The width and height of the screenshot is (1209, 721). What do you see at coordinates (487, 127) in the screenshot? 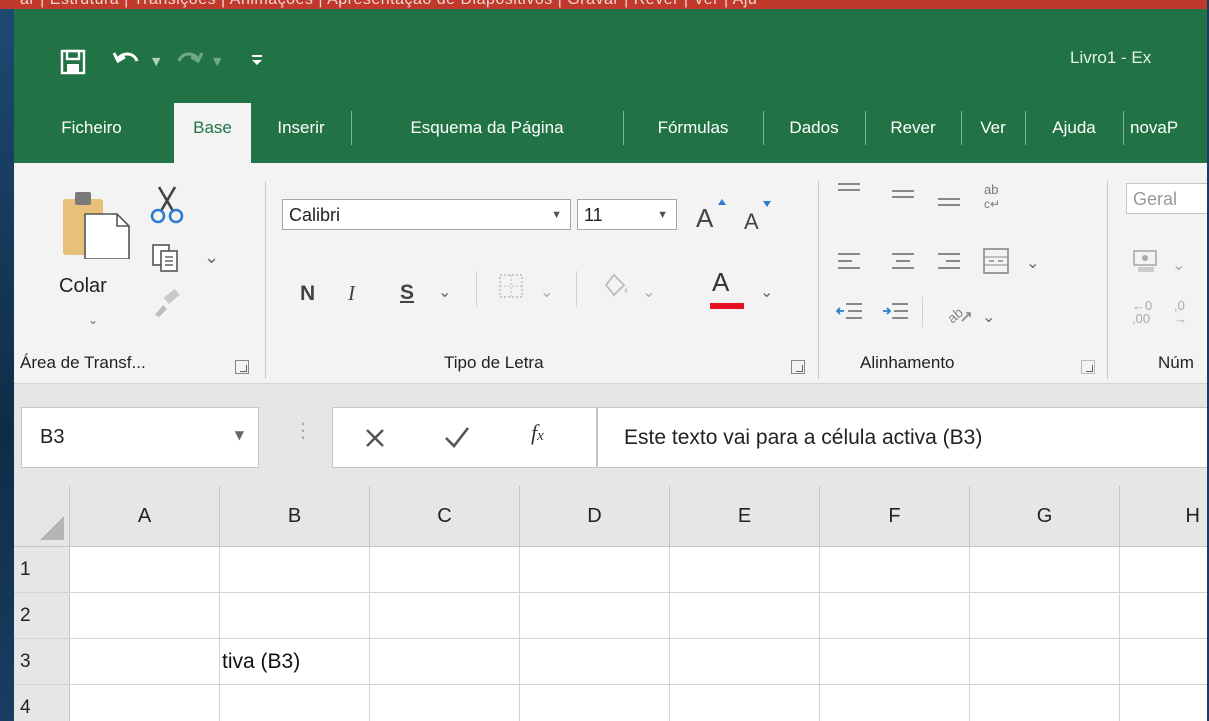
I see `tab-esquema-da-pagina: Esquema da Página` at bounding box center [487, 127].